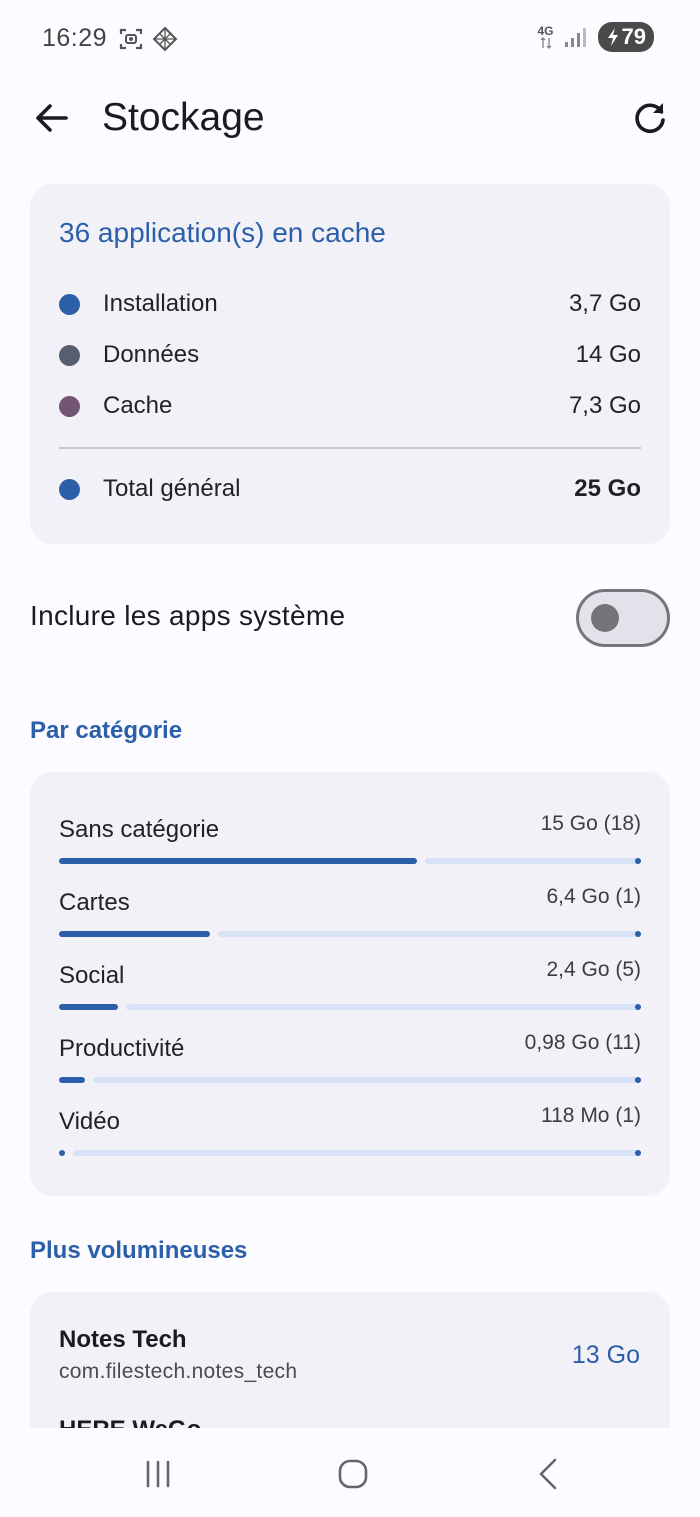  What do you see at coordinates (92, 975) in the screenshot?
I see `category-name: Social` at bounding box center [92, 975].